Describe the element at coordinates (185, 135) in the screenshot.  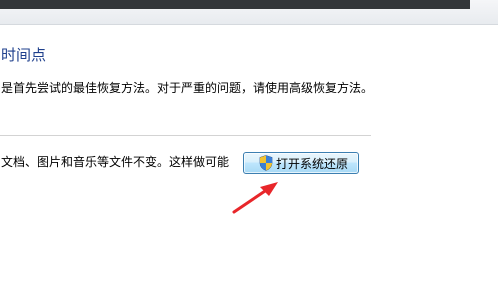
I see `section-divider` at that location.